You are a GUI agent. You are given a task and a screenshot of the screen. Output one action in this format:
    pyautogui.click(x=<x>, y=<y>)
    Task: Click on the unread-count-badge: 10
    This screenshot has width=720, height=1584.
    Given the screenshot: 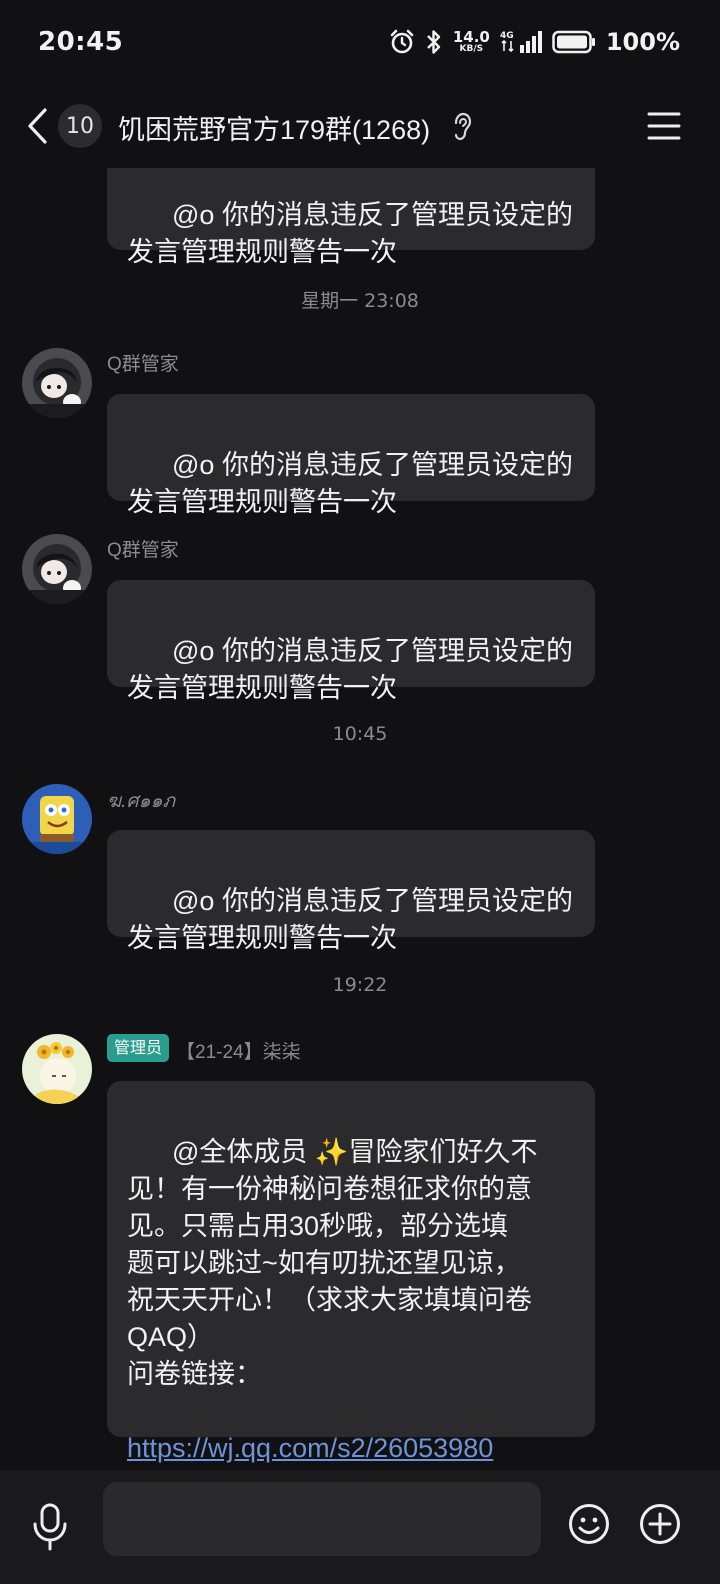 What is the action you would take?
    pyautogui.click(x=80, y=126)
    